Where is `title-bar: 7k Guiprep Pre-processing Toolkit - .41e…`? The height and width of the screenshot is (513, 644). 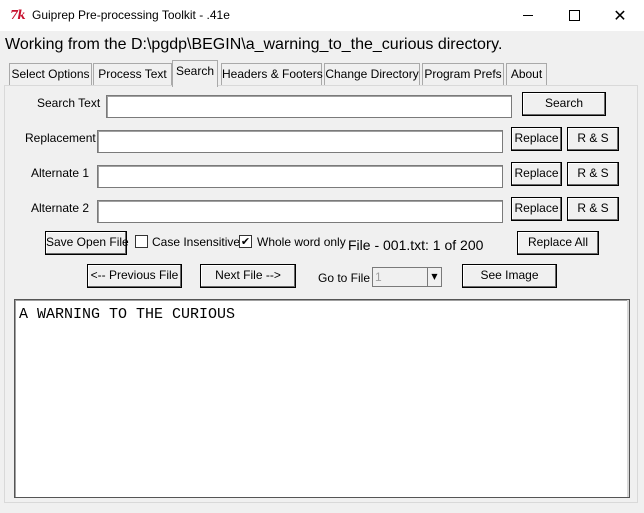 title-bar: 7k Guiprep Pre-processing Toolkit - .41e… is located at coordinates (322, 15).